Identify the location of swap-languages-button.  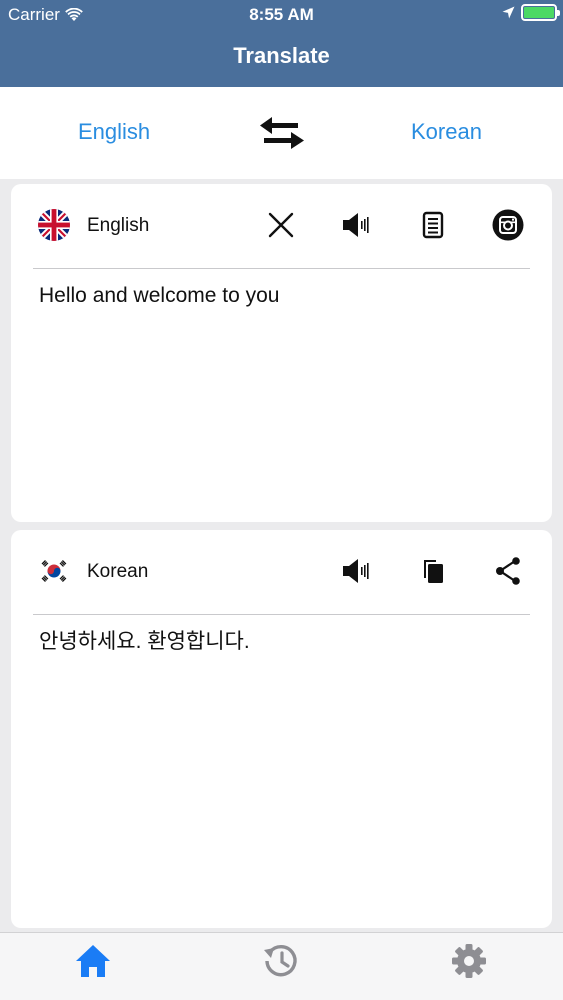
(282, 133).